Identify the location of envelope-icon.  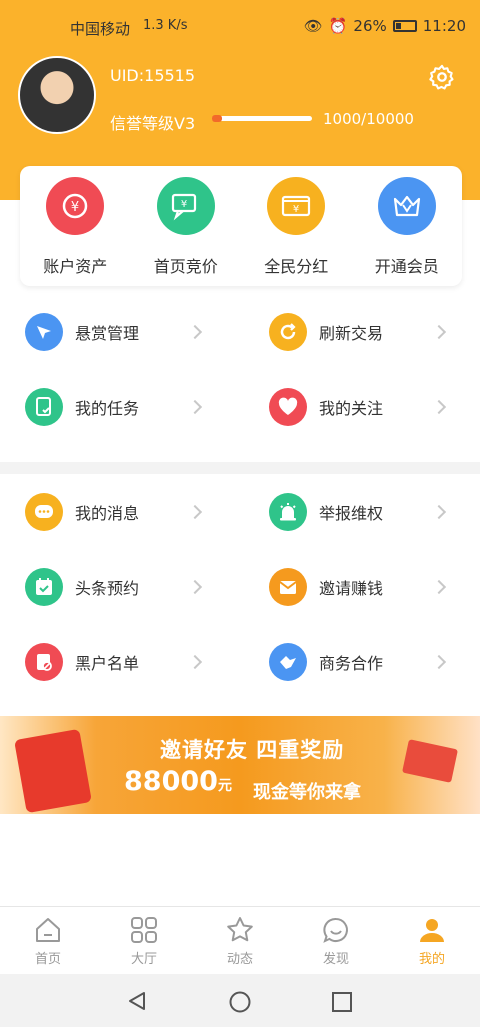
(288, 586).